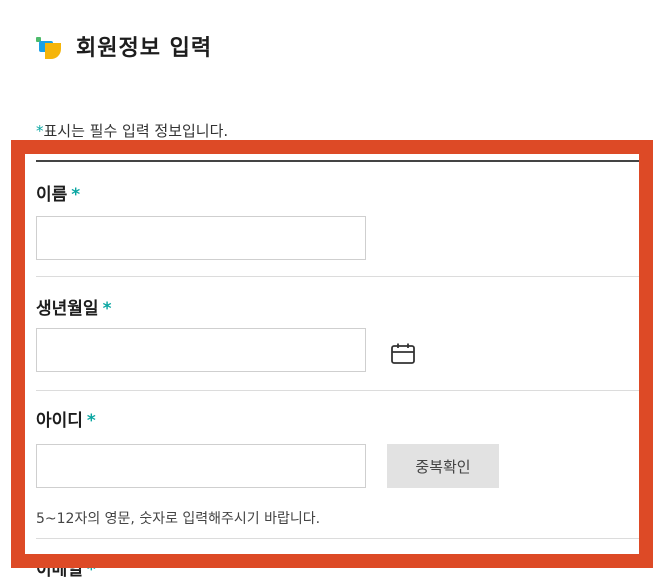 The height and width of the screenshot is (580, 659). What do you see at coordinates (344, 161) in the screenshot?
I see `form-top-border` at bounding box center [344, 161].